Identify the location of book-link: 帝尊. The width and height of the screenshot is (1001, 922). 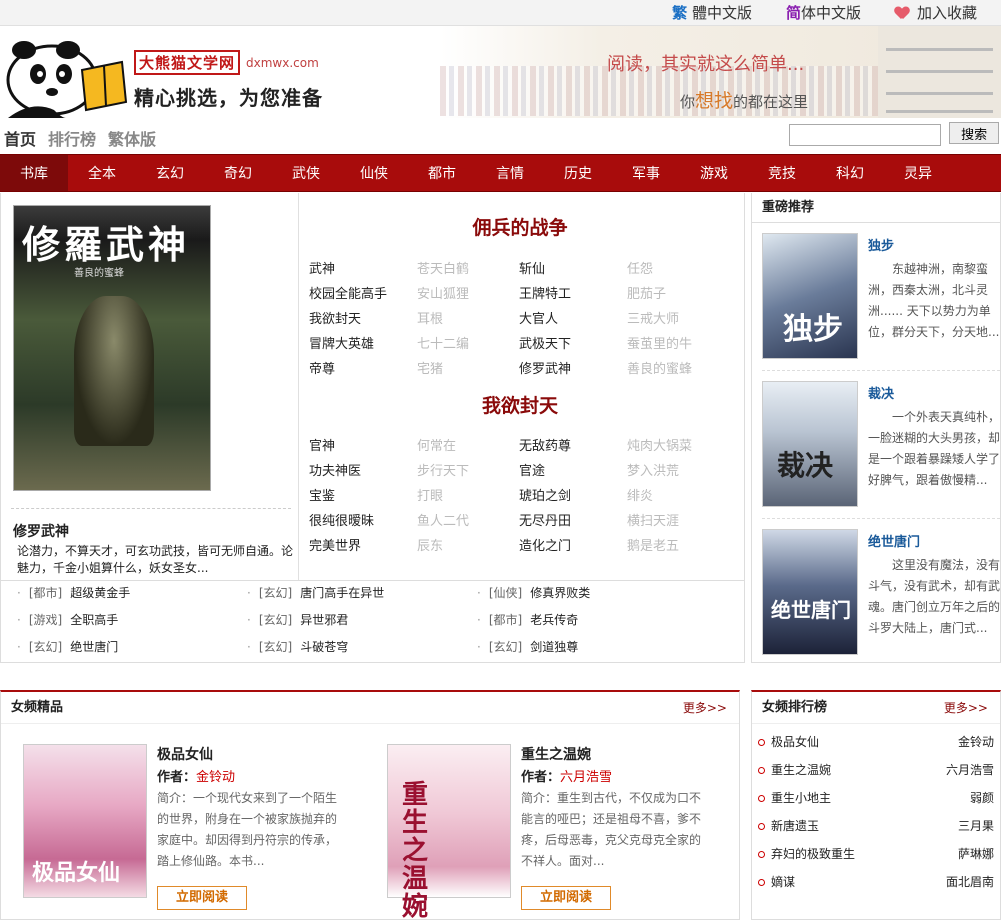
(363, 369).